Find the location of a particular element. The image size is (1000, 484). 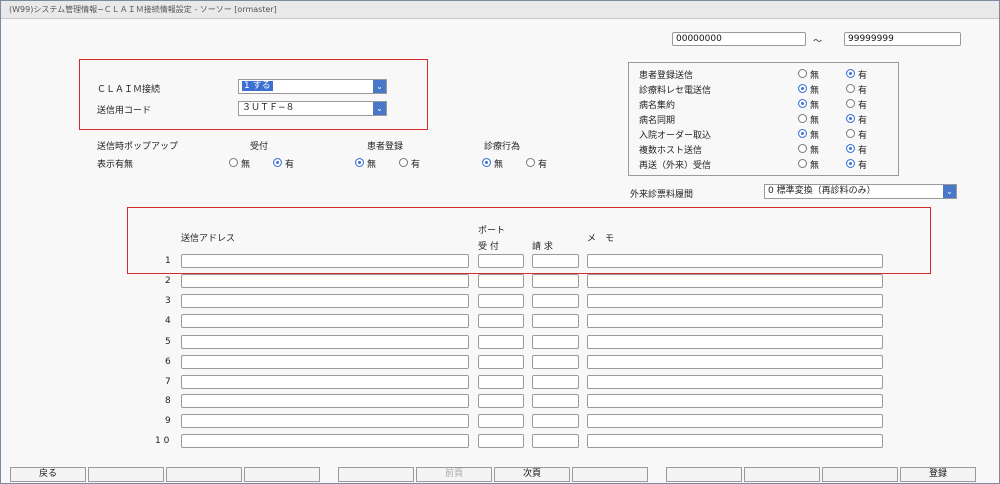

outpatient-value: 0 標準変換（再診料のみ） is located at coordinates (822, 191).